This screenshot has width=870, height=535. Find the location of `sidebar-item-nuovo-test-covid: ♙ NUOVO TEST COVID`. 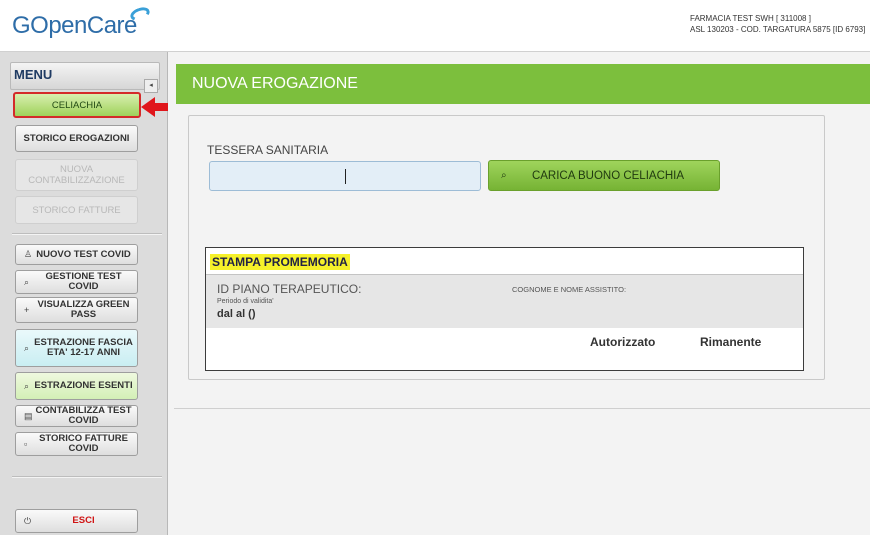

sidebar-item-nuovo-test-covid: ♙ NUOVO TEST COVID is located at coordinates (76, 254).